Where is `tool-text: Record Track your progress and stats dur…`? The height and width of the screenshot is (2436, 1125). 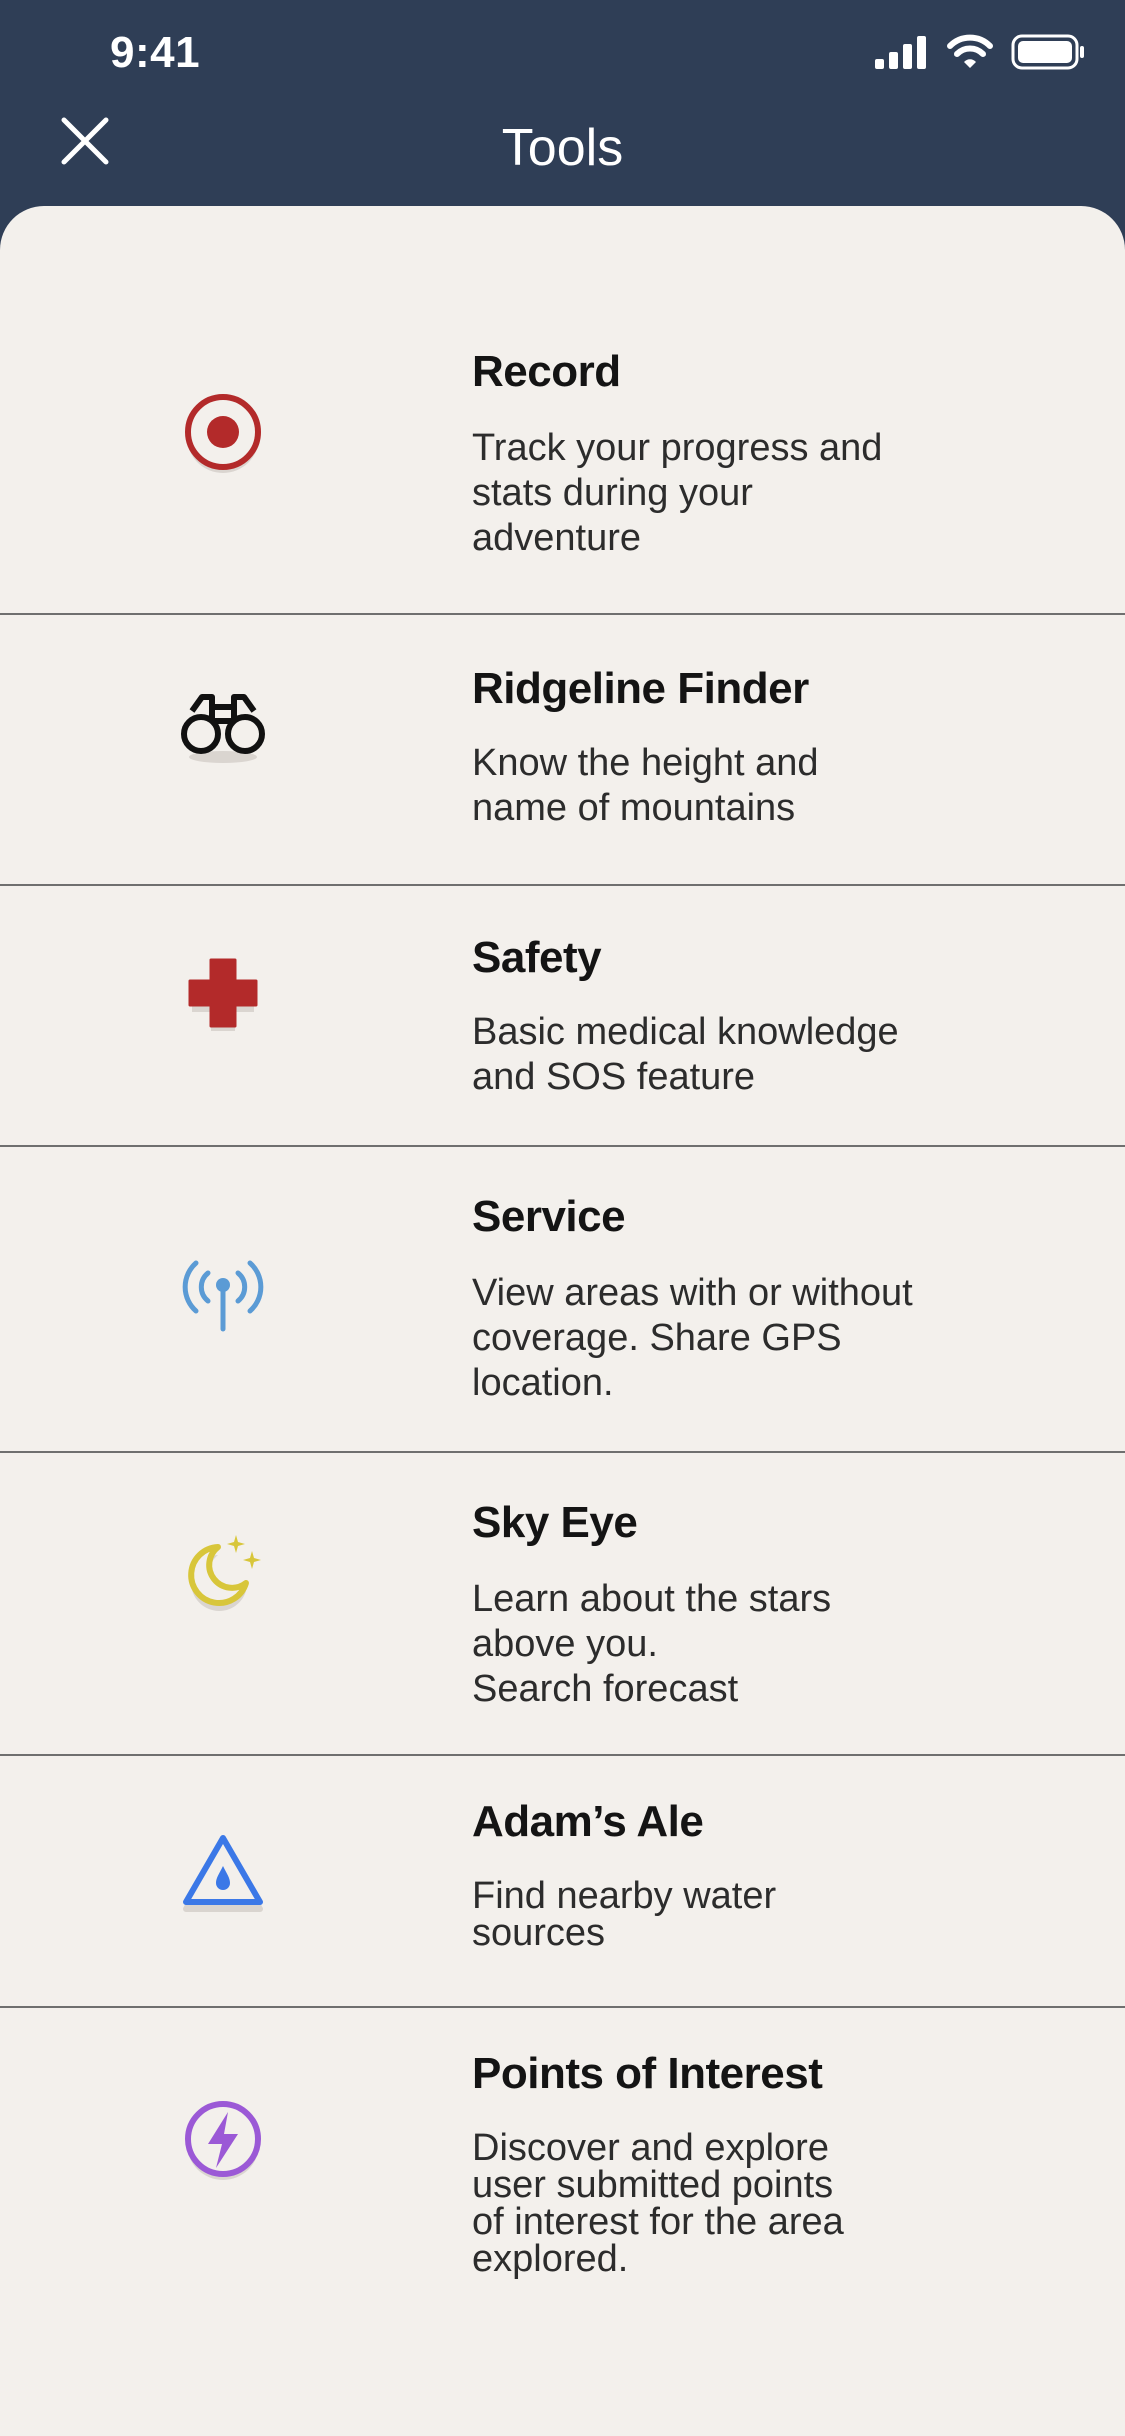
tool-text: Record Track your progress and stats dur… is located at coordinates (732, 453).